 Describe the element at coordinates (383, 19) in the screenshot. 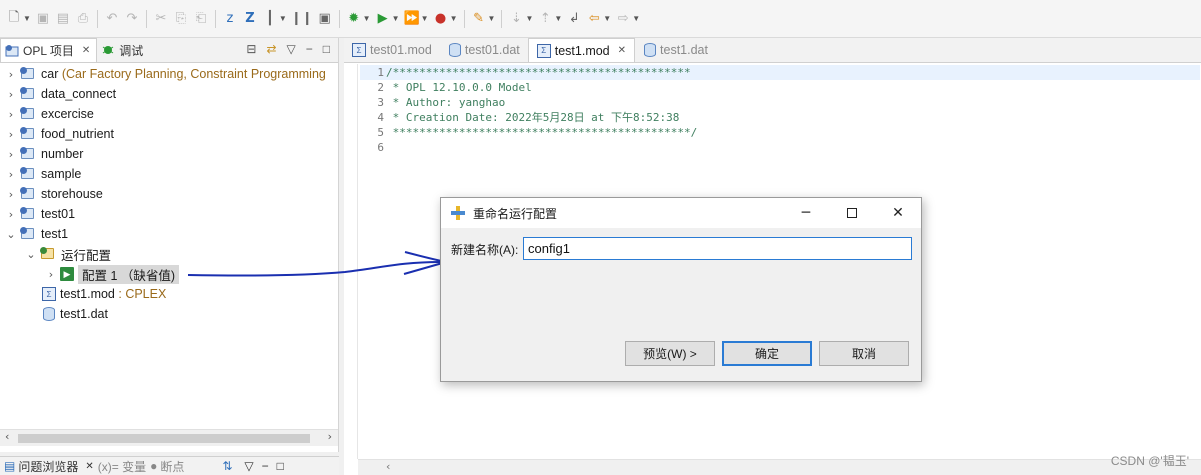

I see `run-icon: ▶` at that location.